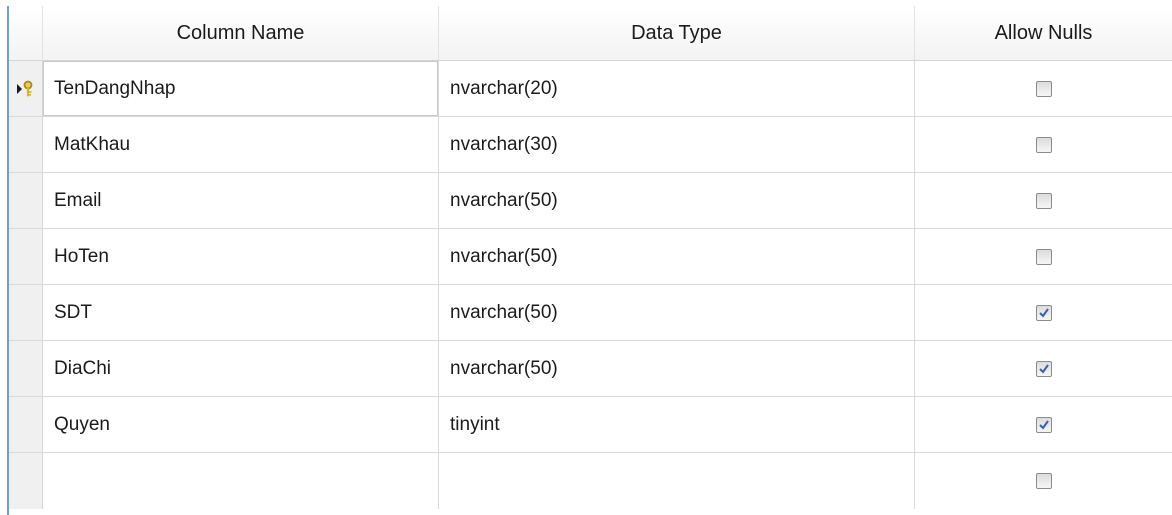 This screenshot has height=515, width=1172. Describe the element at coordinates (241, 200) in the screenshot. I see `column-name-cell: Email` at that location.